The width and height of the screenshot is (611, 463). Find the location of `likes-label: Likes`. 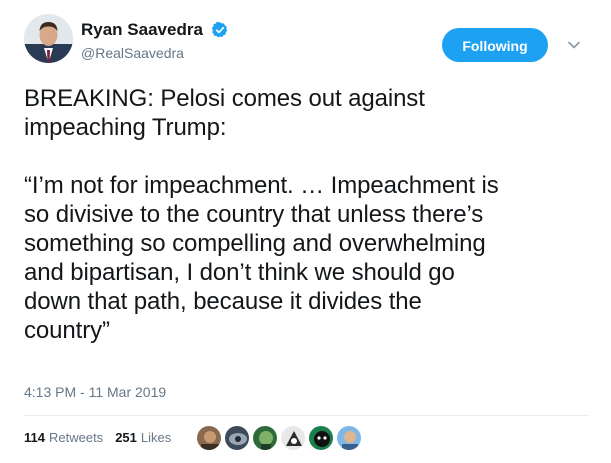

likes-label: Likes is located at coordinates (156, 437).